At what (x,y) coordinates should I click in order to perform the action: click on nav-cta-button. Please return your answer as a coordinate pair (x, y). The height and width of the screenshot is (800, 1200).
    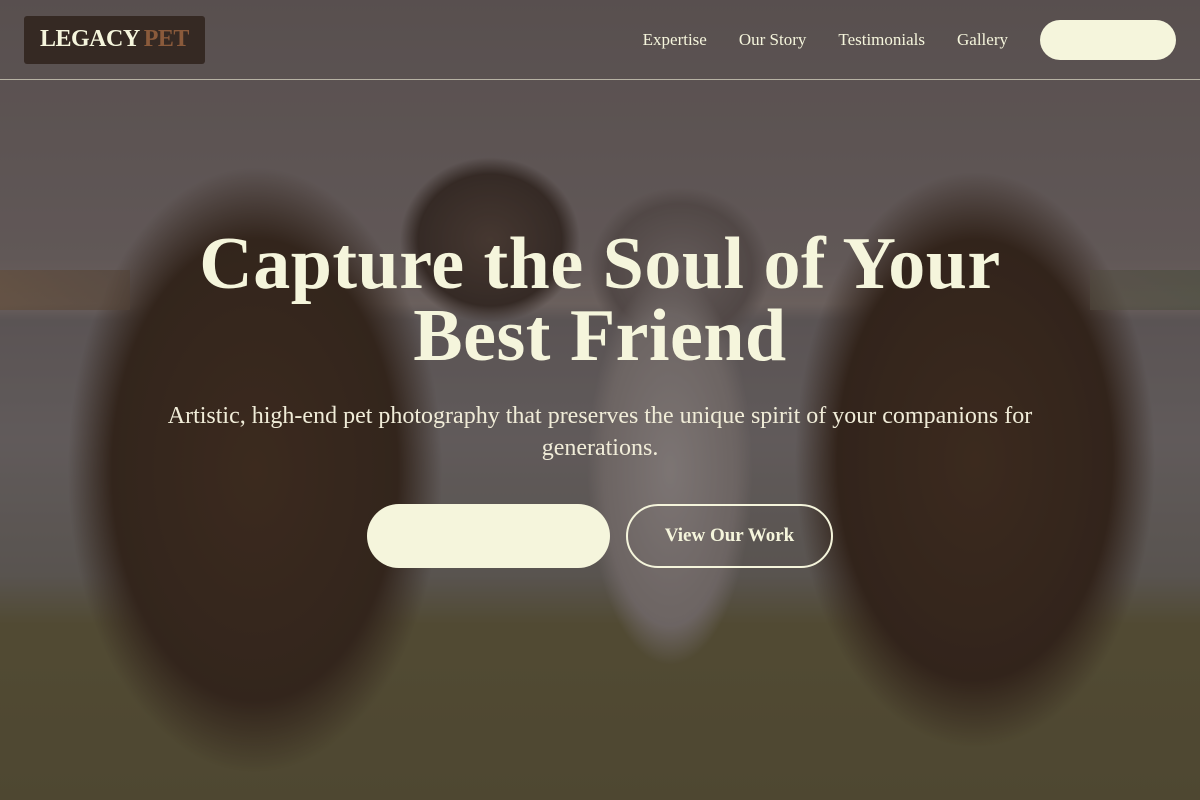
    Looking at the image, I should click on (1108, 39).